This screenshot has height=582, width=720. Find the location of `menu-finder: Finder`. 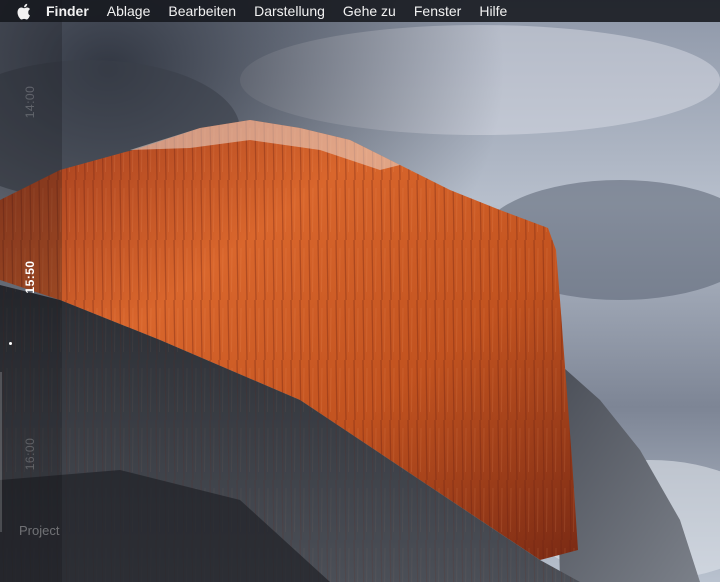

menu-finder: Finder is located at coordinates (67, 11).